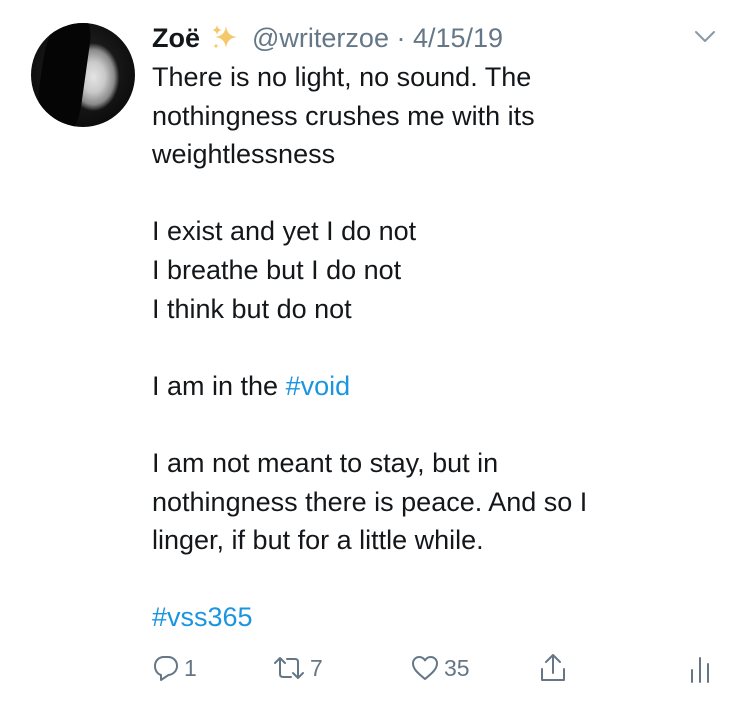  I want to click on share-button, so click(553, 668).